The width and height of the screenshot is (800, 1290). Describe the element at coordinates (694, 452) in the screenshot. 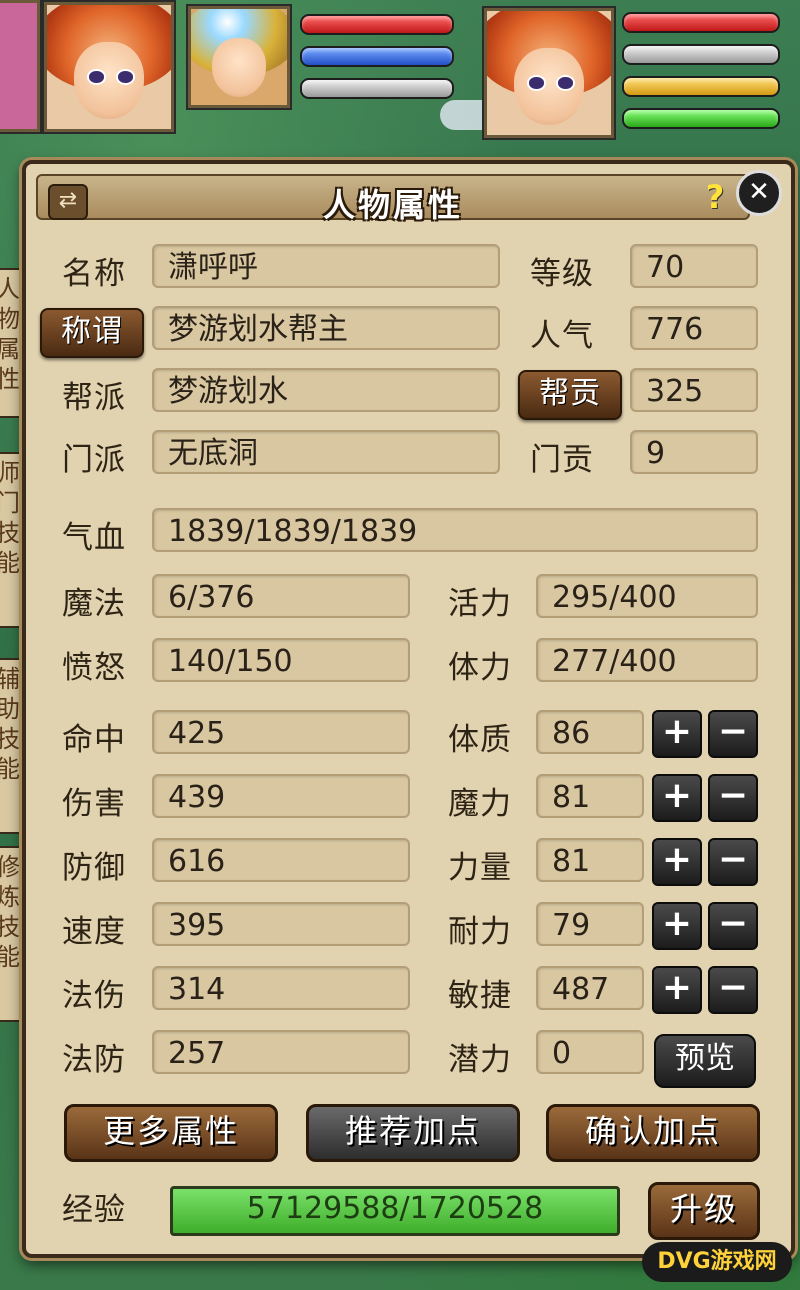

I see `sect-contribution-field: 9` at that location.